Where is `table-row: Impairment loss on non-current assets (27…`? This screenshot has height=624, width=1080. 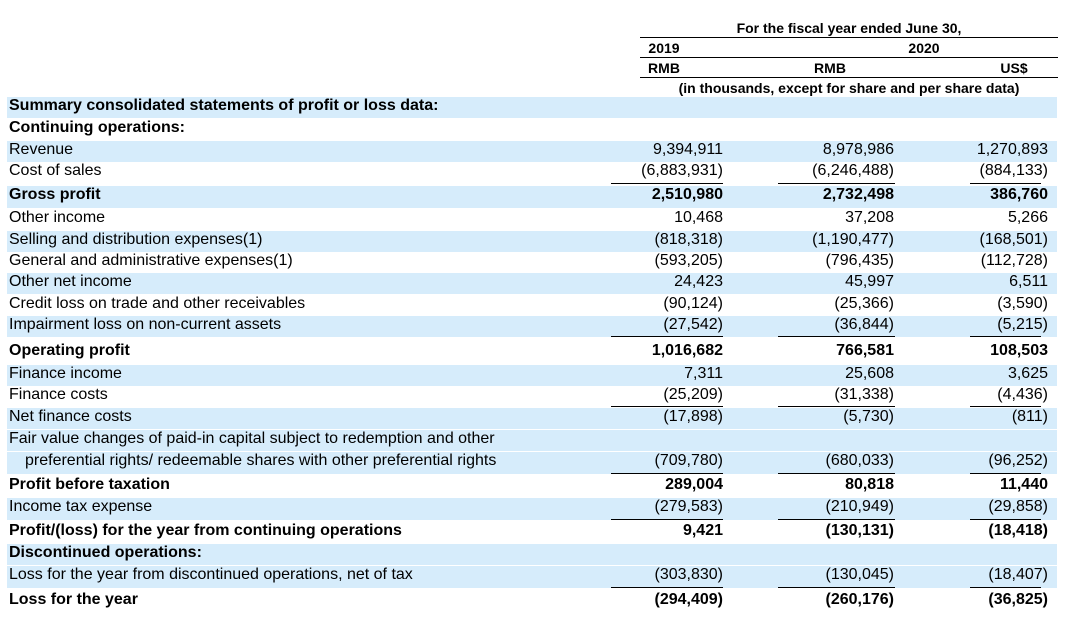 table-row: Impairment loss on non-current assets (27… is located at coordinates (532, 326).